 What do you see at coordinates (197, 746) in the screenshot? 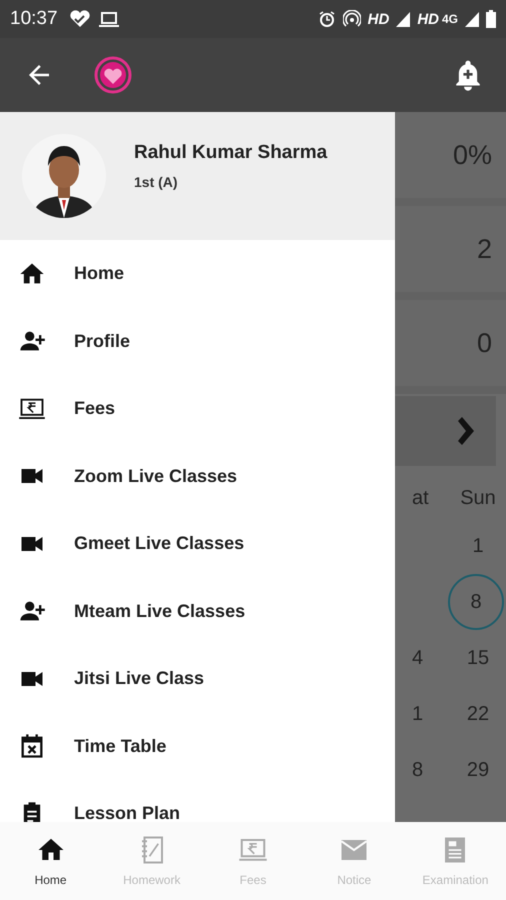
I see `menu-item: Time Table` at bounding box center [197, 746].